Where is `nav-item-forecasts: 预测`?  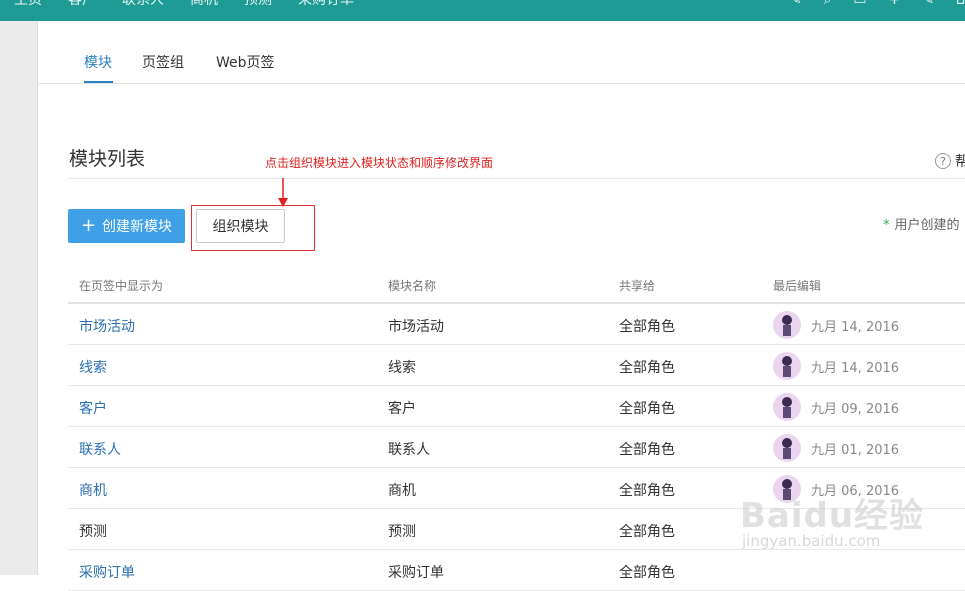 nav-item-forecasts: 预测 is located at coordinates (258, 4).